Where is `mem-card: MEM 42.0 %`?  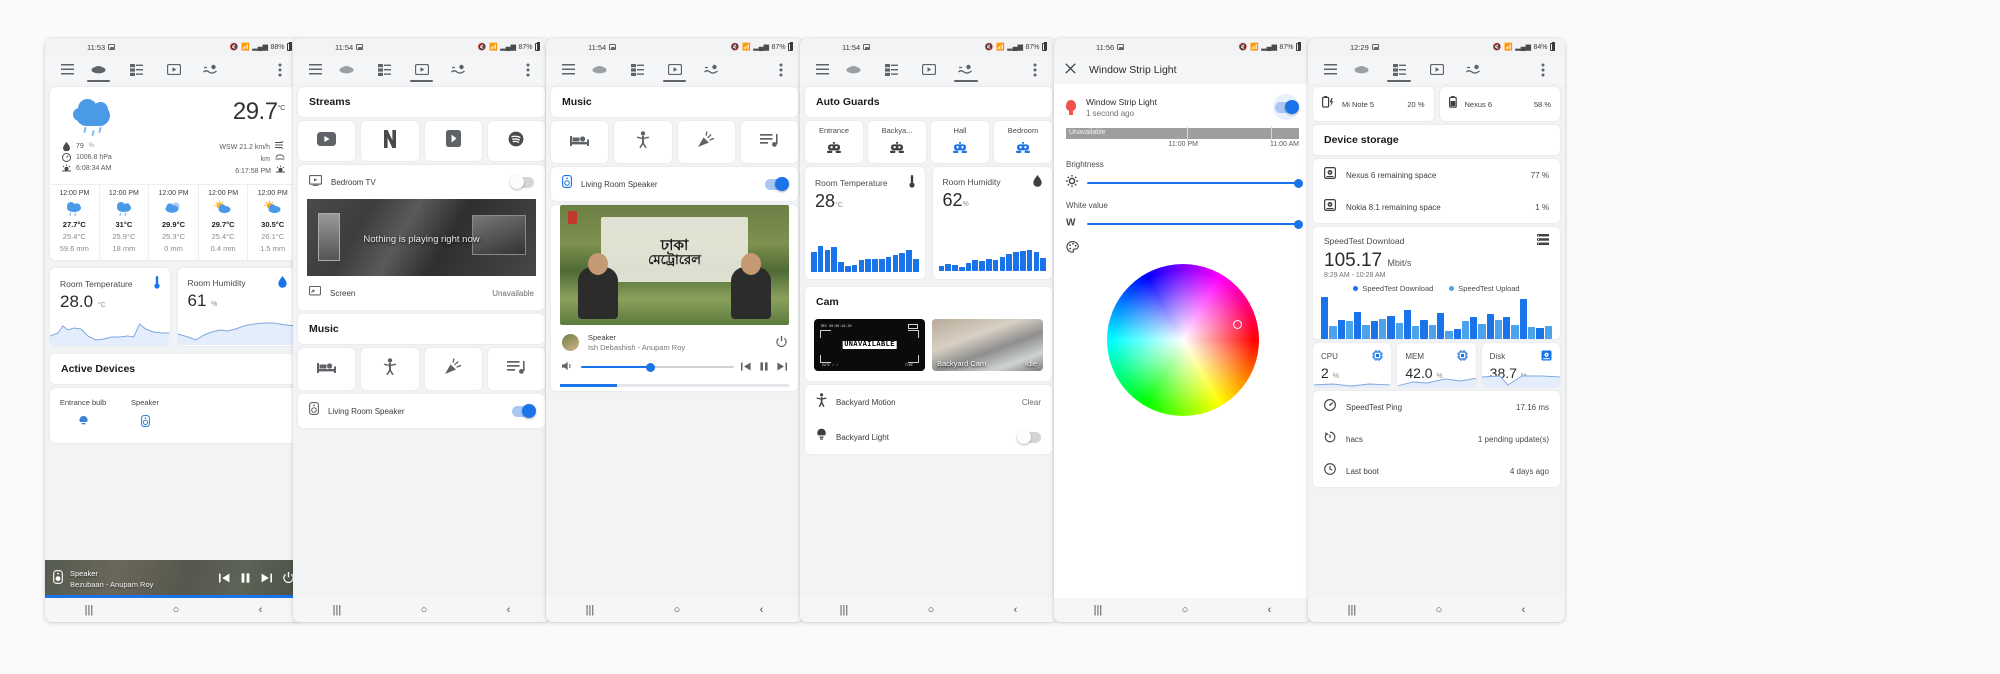 mem-card: MEM 42.0 % is located at coordinates (1436, 365).